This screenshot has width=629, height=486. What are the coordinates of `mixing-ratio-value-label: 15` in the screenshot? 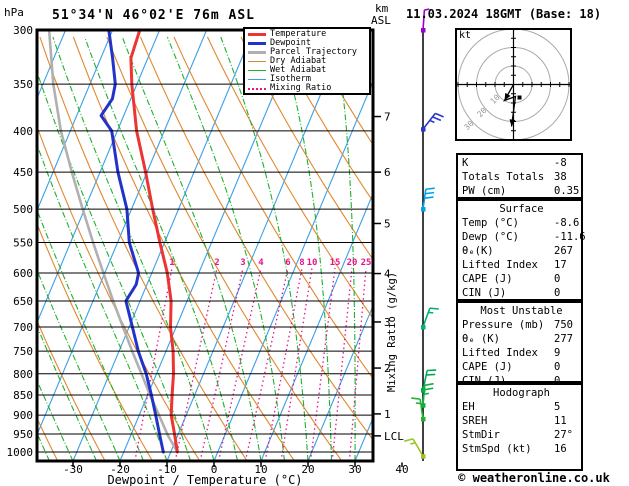 It's located at (335, 263).